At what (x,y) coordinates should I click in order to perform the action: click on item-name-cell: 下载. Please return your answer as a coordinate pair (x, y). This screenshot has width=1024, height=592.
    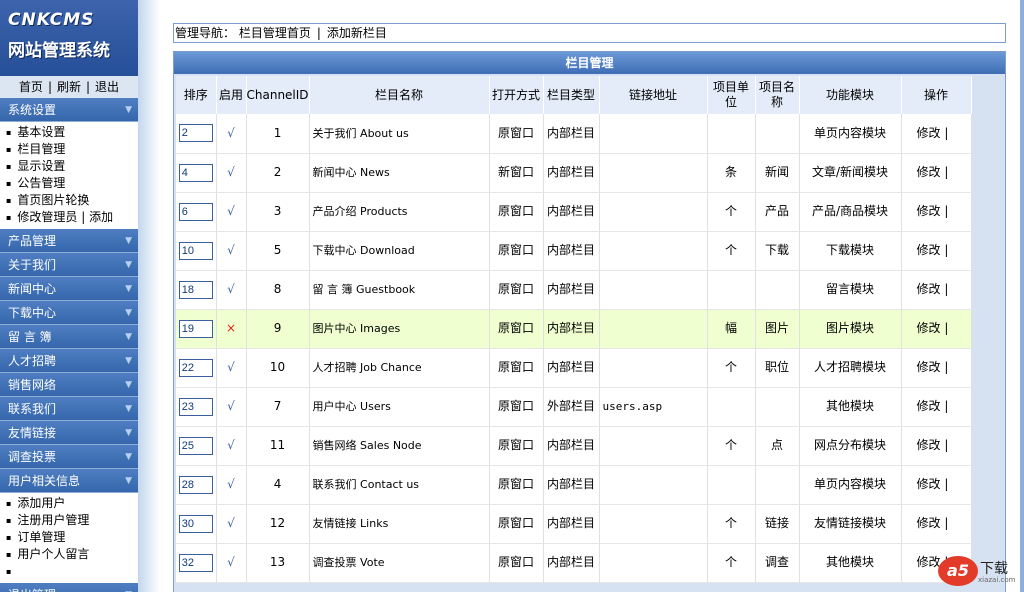
    Looking at the image, I should click on (777, 251).